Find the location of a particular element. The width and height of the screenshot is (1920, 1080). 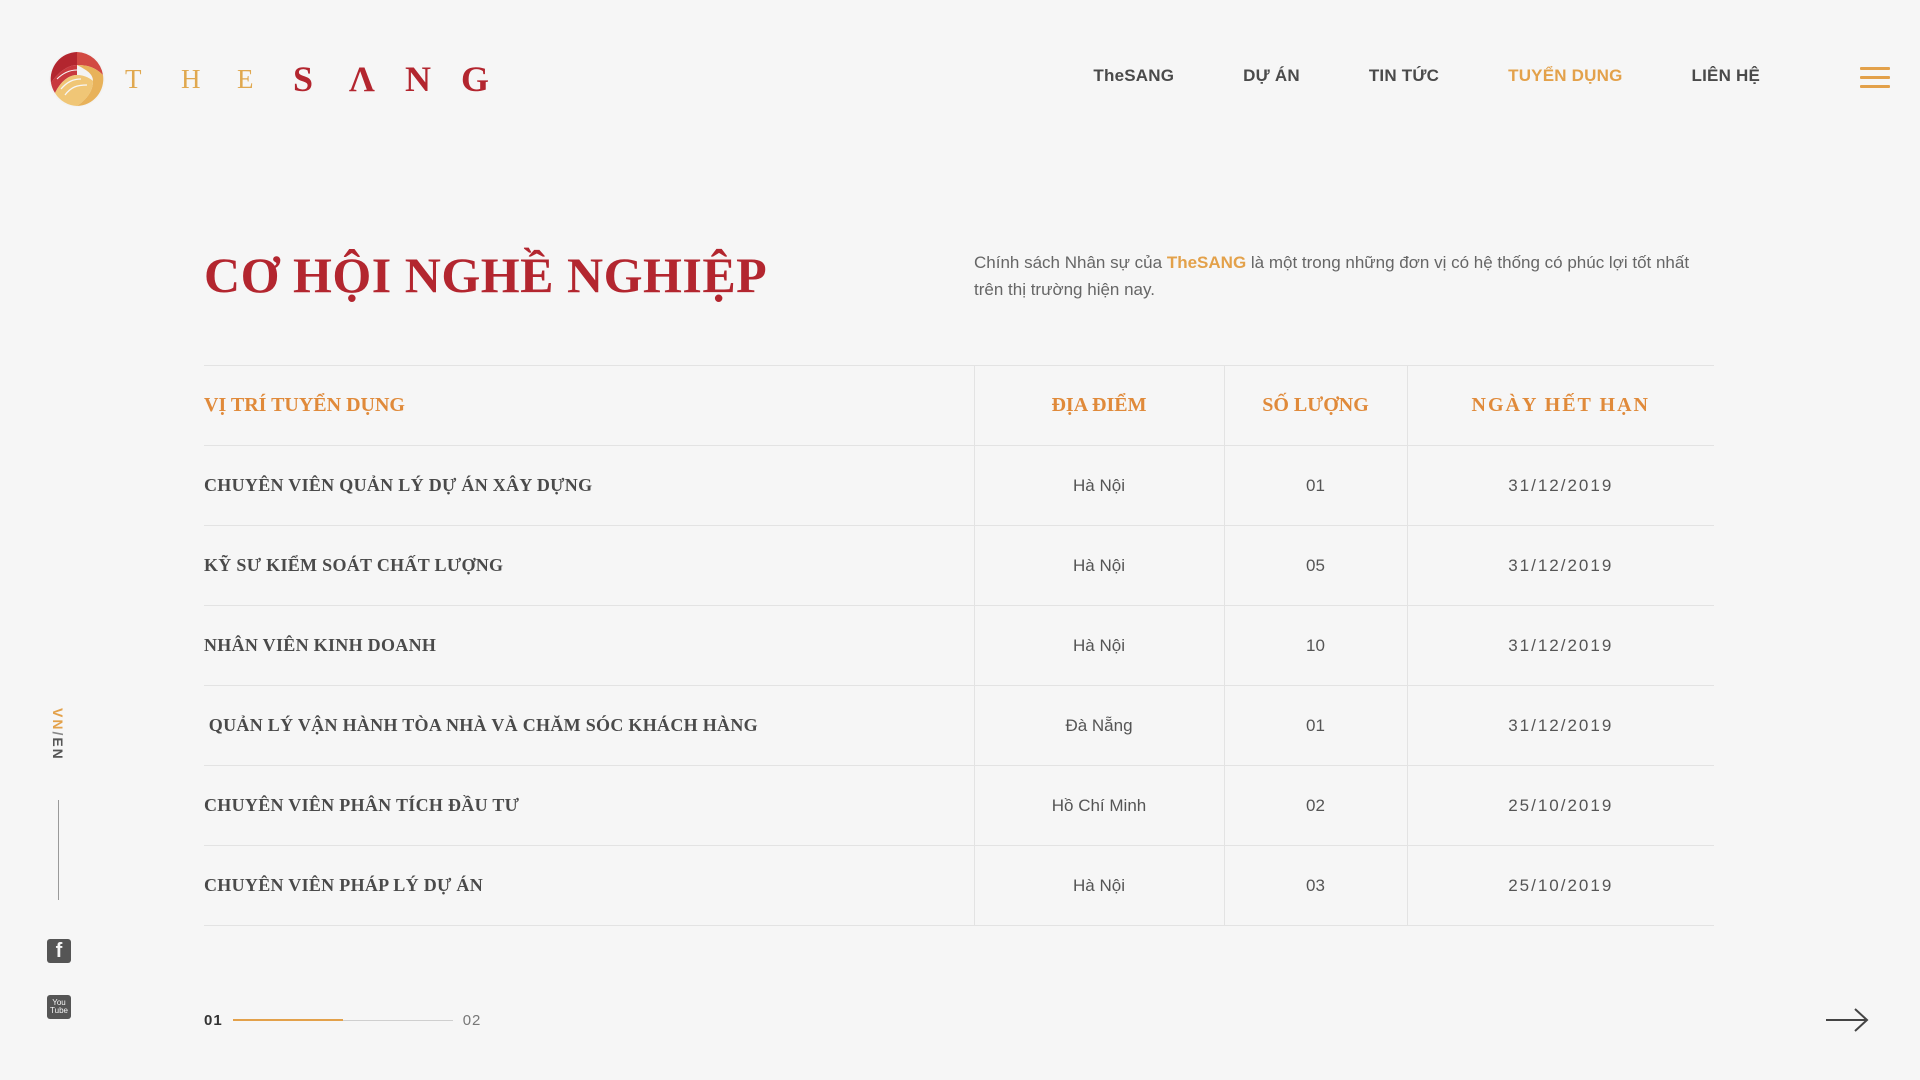

job-quantity: 05 is located at coordinates (1315, 565).